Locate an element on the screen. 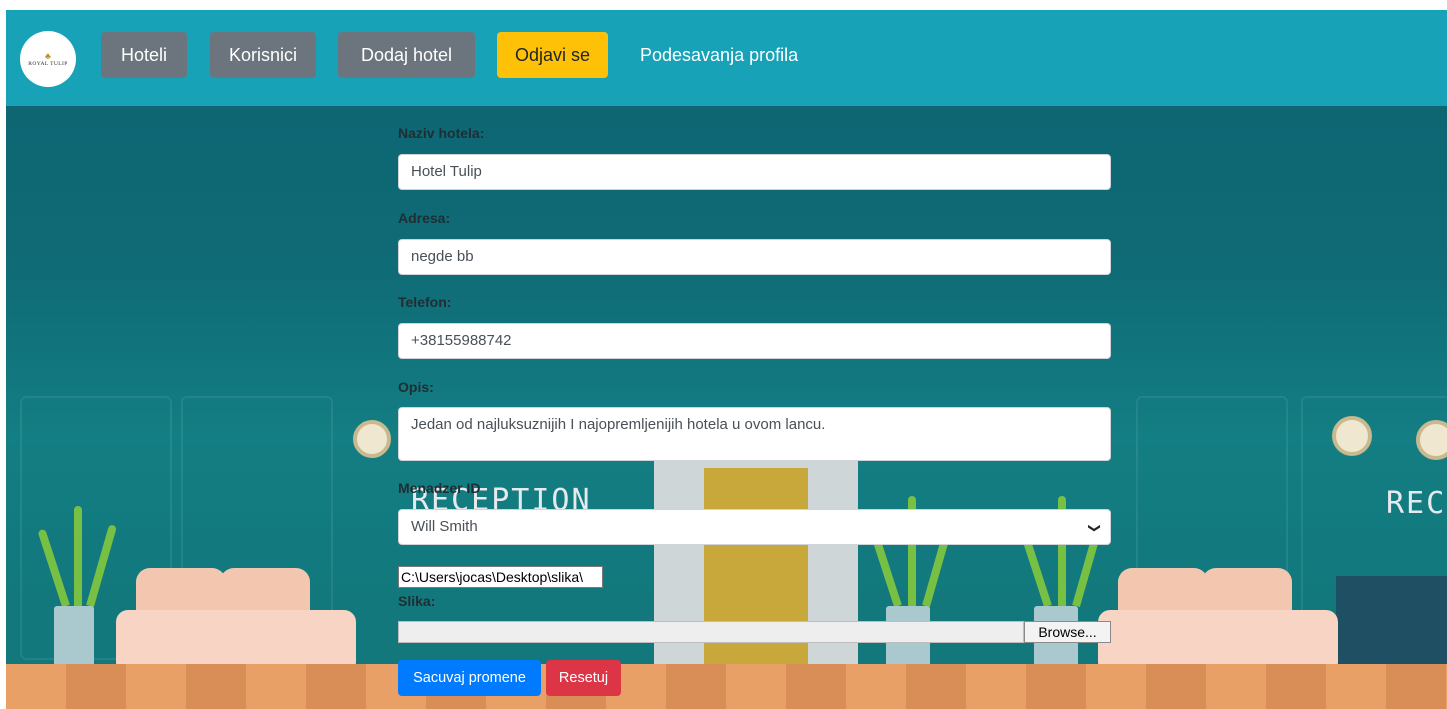 The image size is (1447, 709). royal-tulip-logo: ♣ ROYAL TULIP is located at coordinates (48, 59).